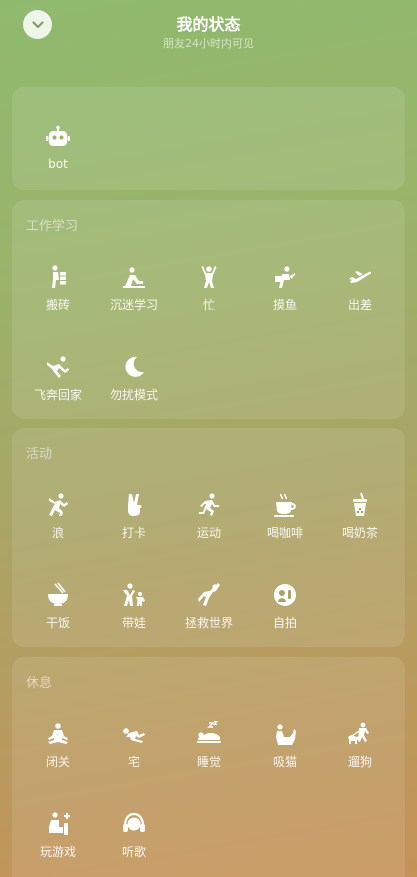  I want to click on cat-icon, so click(286, 734).